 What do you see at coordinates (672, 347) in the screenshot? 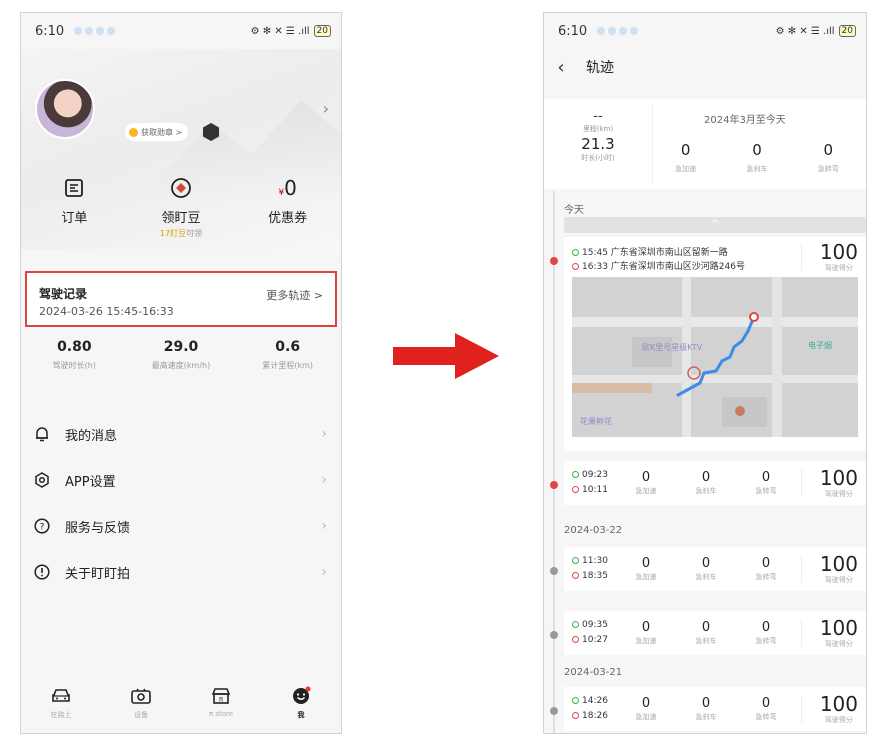
I see `map-label-ktv: 欧K里号星级KTV` at bounding box center [672, 347].